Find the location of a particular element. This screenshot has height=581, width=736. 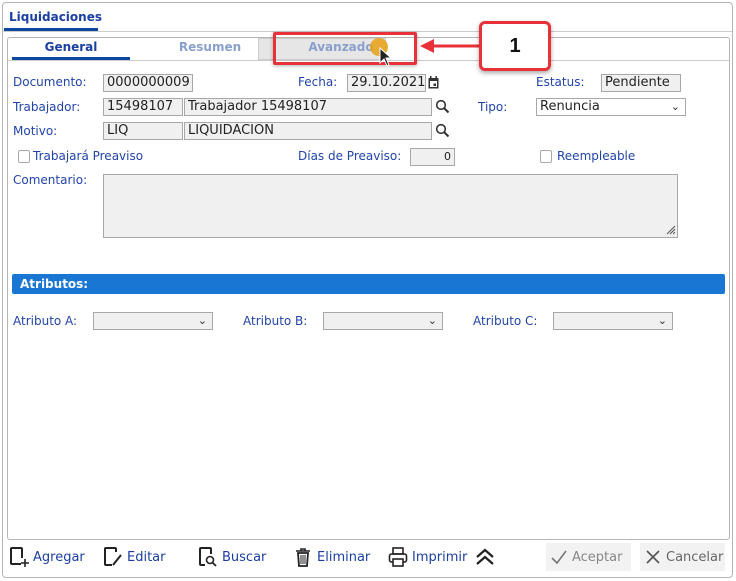

tipo-value: Renuncia is located at coordinates (570, 106).